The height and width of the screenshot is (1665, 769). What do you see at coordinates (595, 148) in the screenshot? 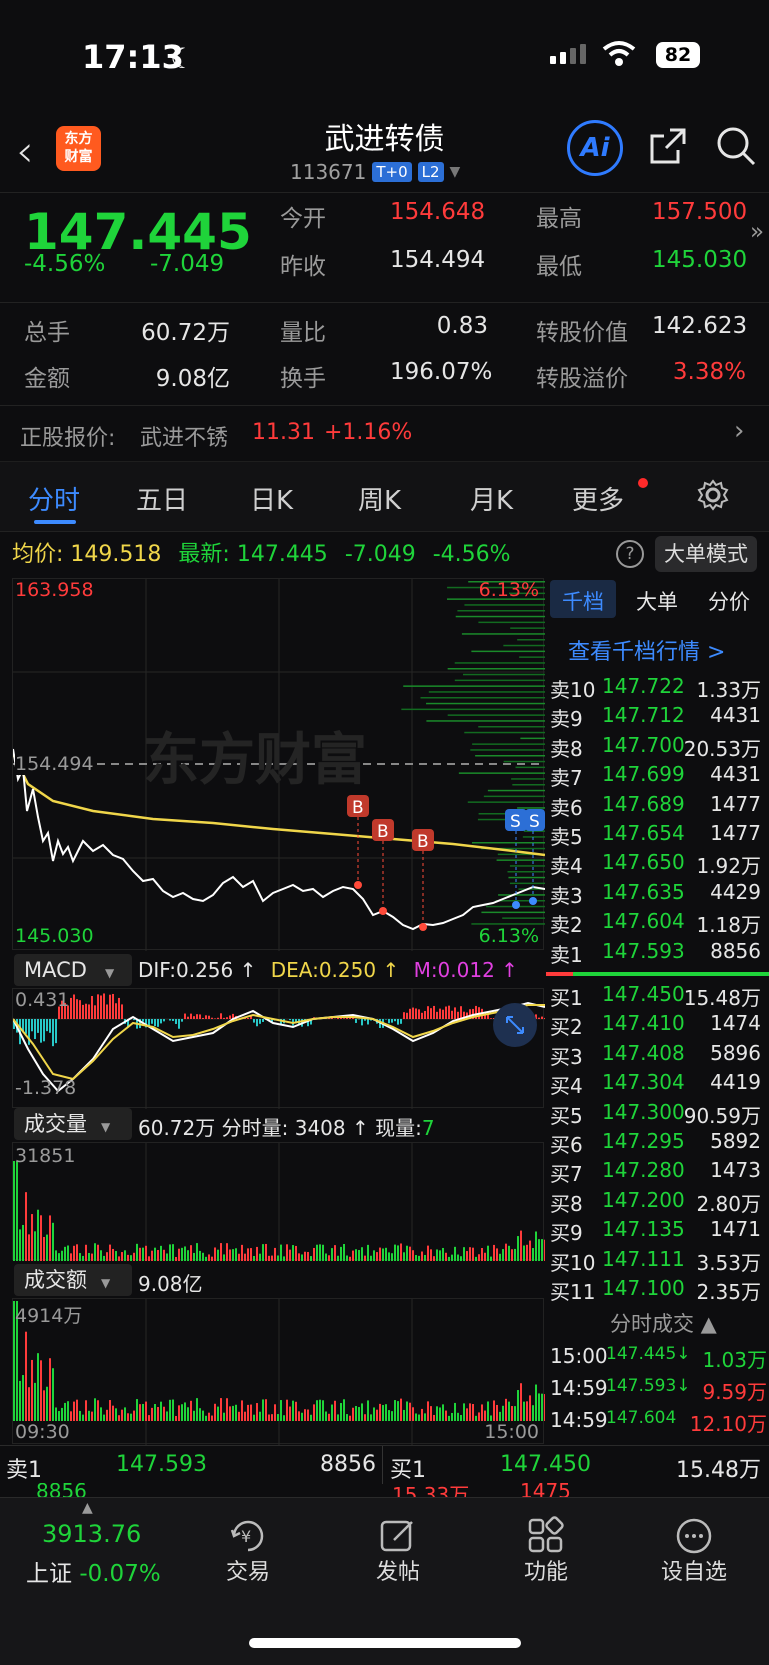
I see `ai-button: Ai` at bounding box center [595, 148].